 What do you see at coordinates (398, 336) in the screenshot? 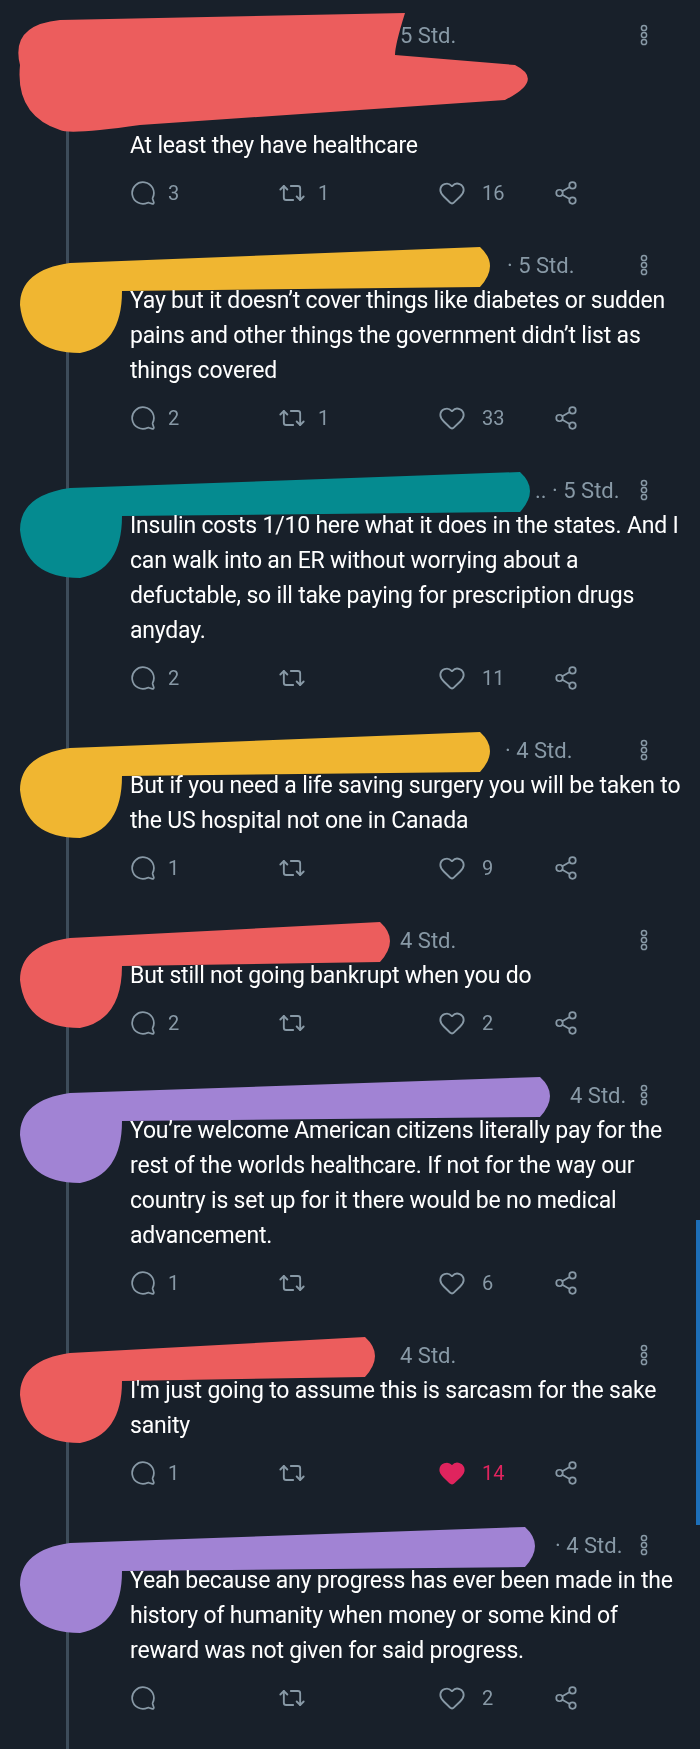
I see `tweet-text: Yay but it doesn’t cover things like diabetes or sudden pains and other things the government didn’t list as things covered` at bounding box center [398, 336].